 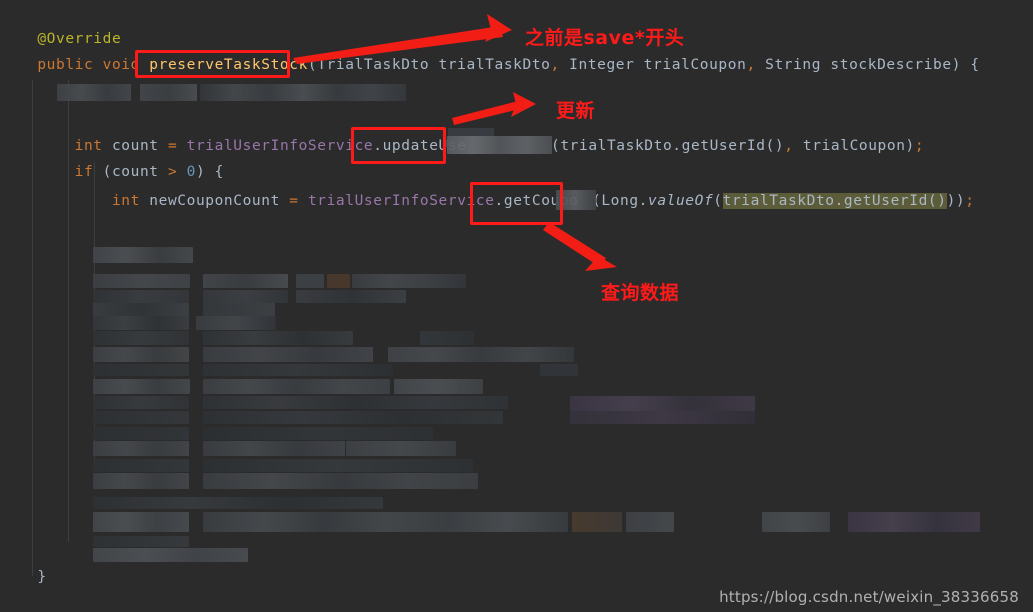 What do you see at coordinates (516, 203) in the screenshot?
I see `annotation-box-get-coupon` at bounding box center [516, 203].